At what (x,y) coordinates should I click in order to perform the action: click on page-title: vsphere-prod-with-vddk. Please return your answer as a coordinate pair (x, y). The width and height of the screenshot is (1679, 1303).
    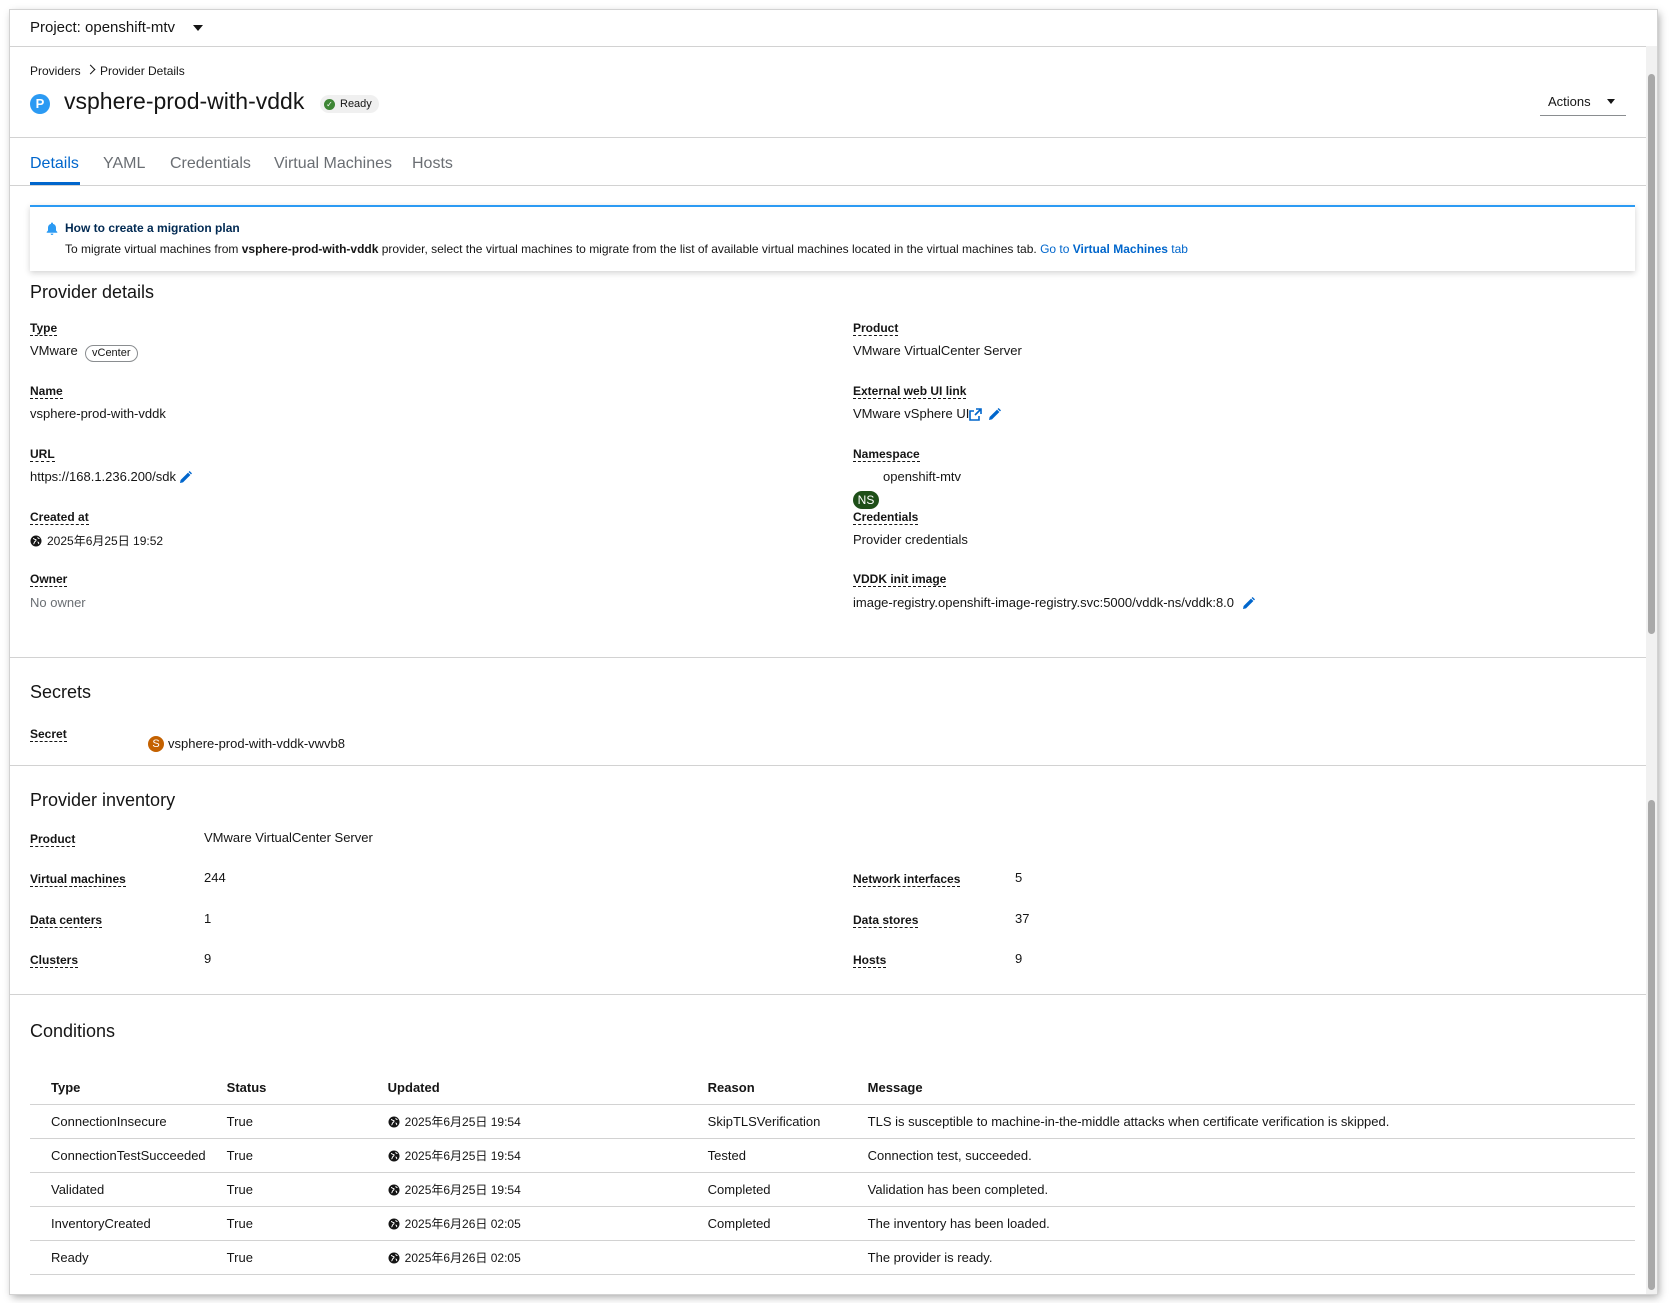
    Looking at the image, I should click on (184, 101).